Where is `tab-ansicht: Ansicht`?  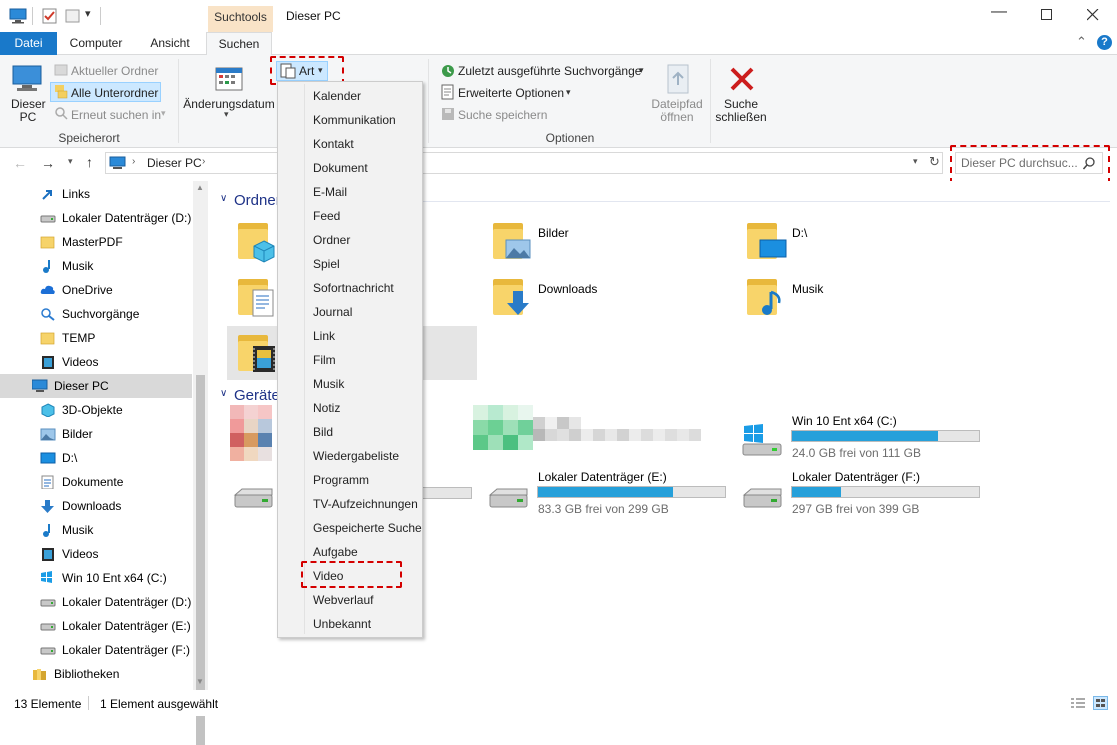
tab-ansicht: Ansicht is located at coordinates (170, 43).